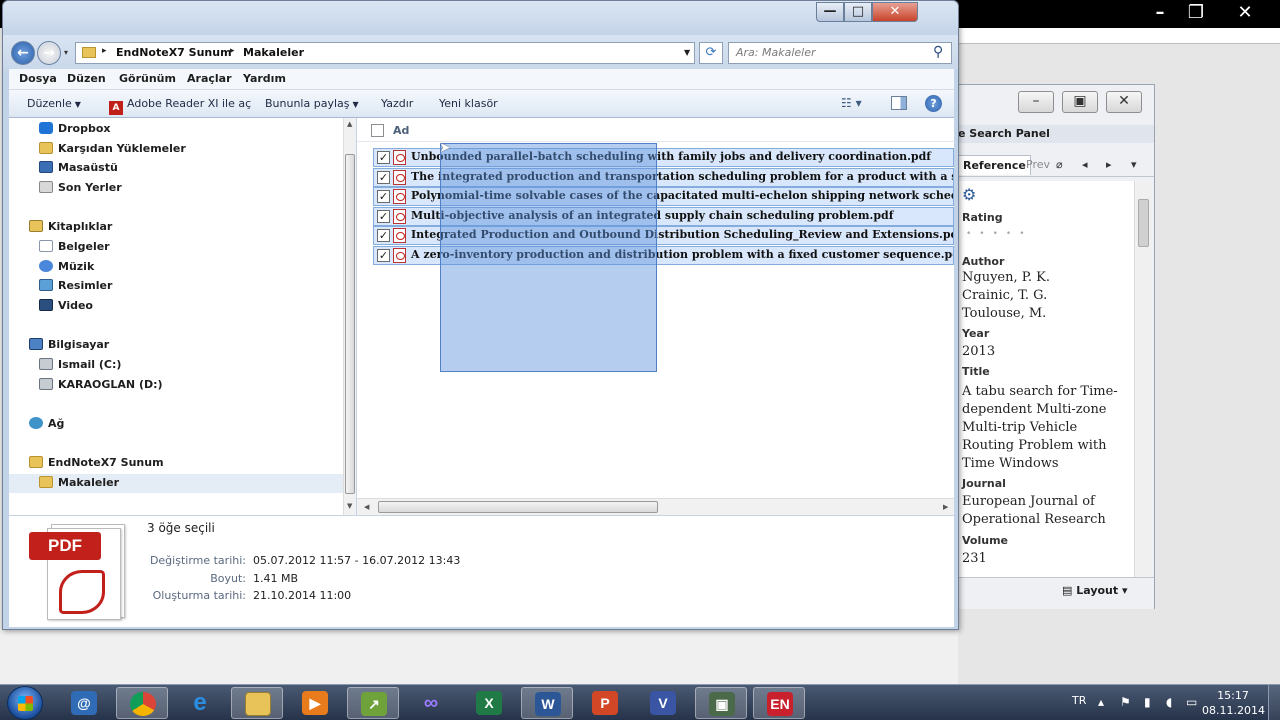 The width and height of the screenshot is (1280, 720). What do you see at coordinates (1010, 464) in the screenshot?
I see `title-line-5: Time Windows` at bounding box center [1010, 464].